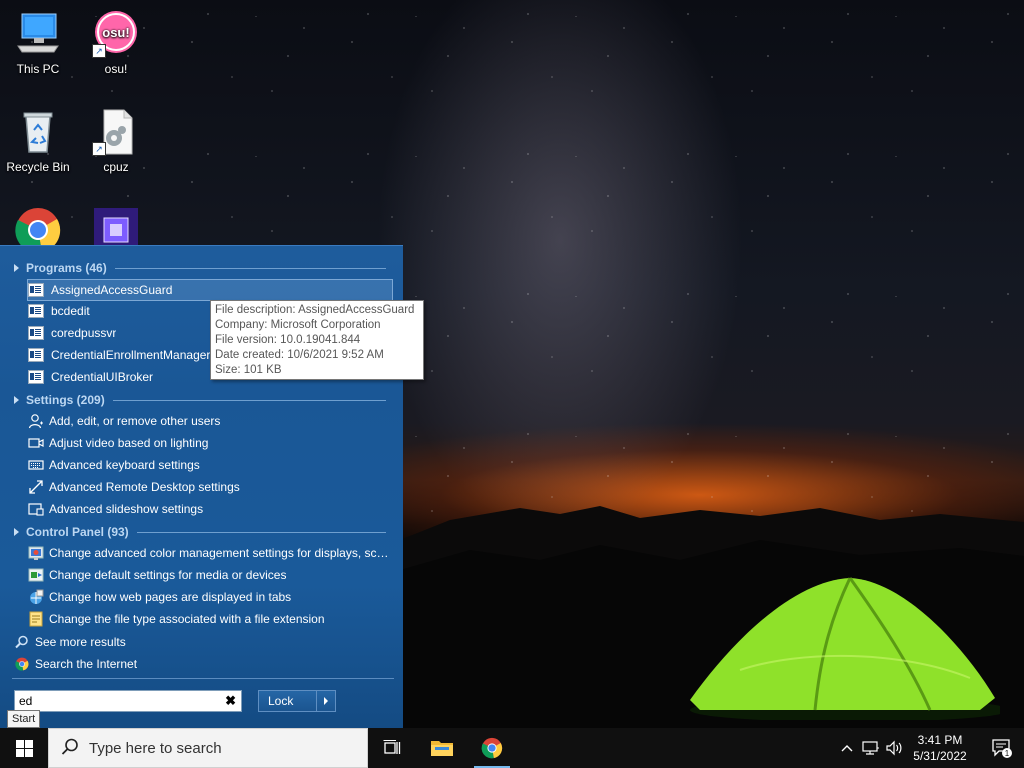 The width and height of the screenshot is (1024, 768). I want to click on clock-date: 5/31/2022, so click(940, 756).